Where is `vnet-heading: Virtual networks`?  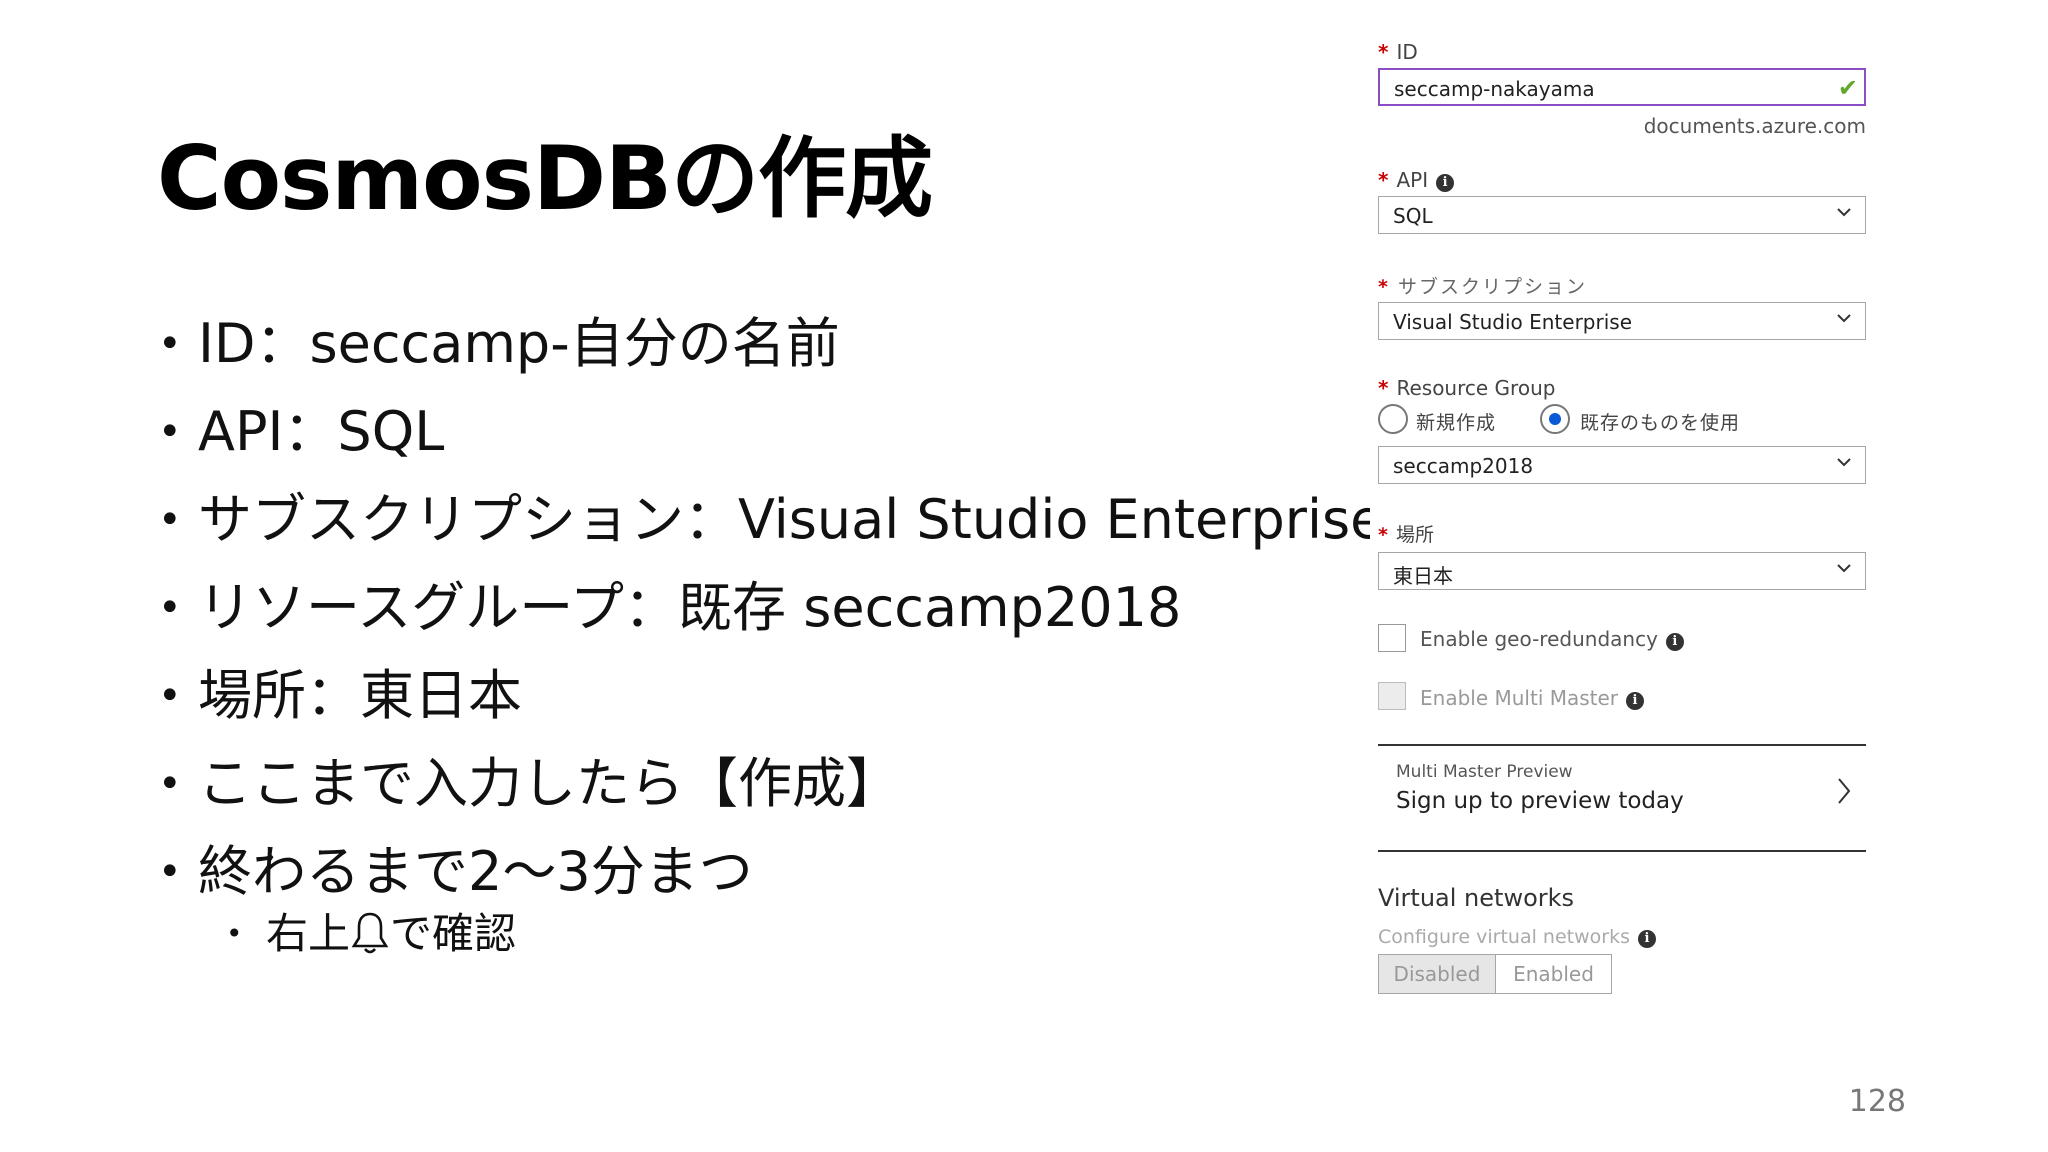
vnet-heading: Virtual networks is located at coordinates (1476, 898).